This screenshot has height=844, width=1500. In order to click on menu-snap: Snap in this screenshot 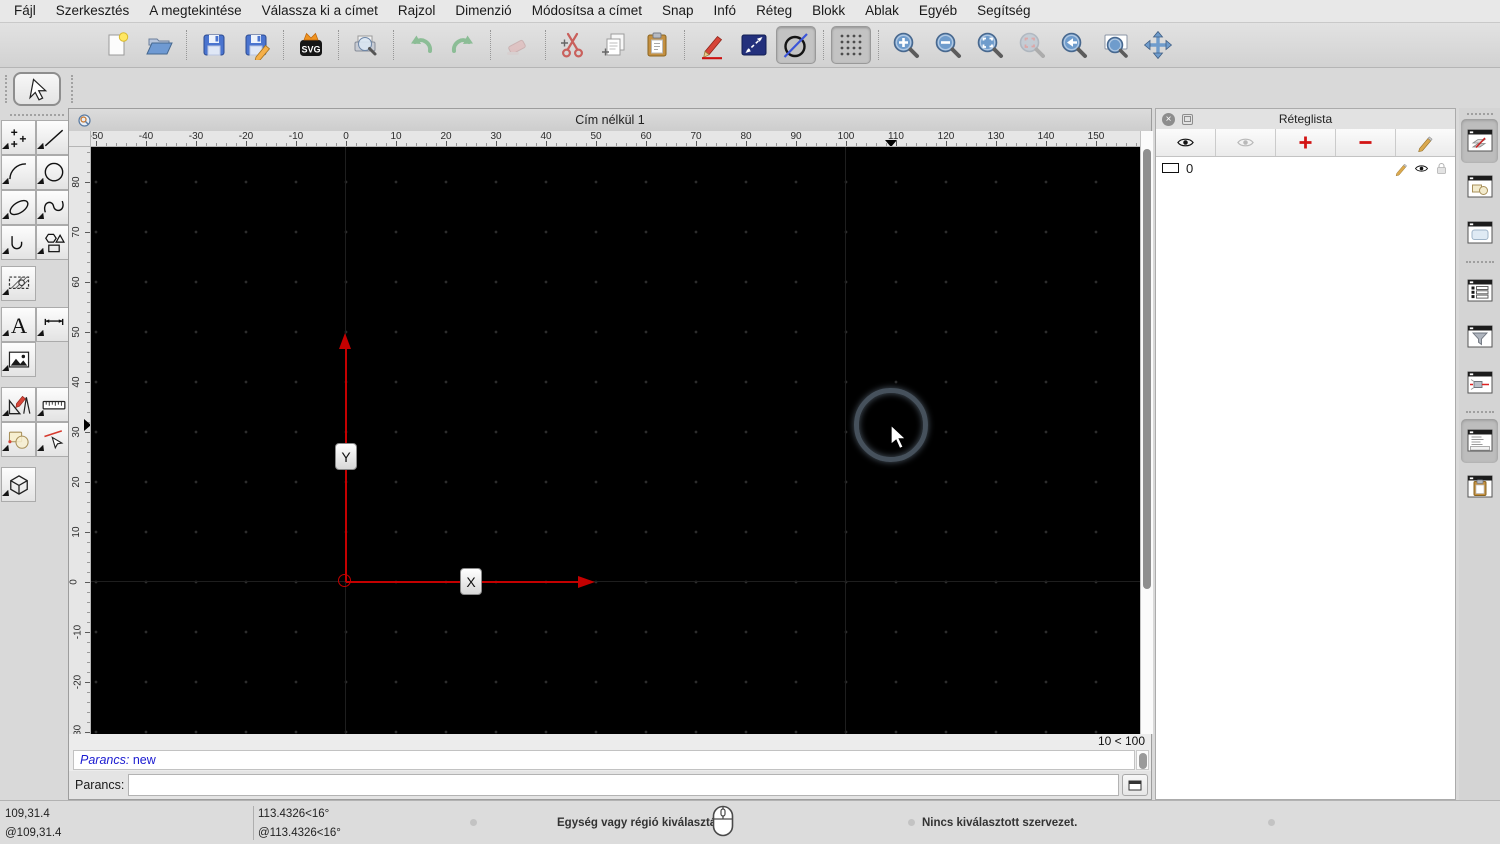, I will do `click(678, 11)`.